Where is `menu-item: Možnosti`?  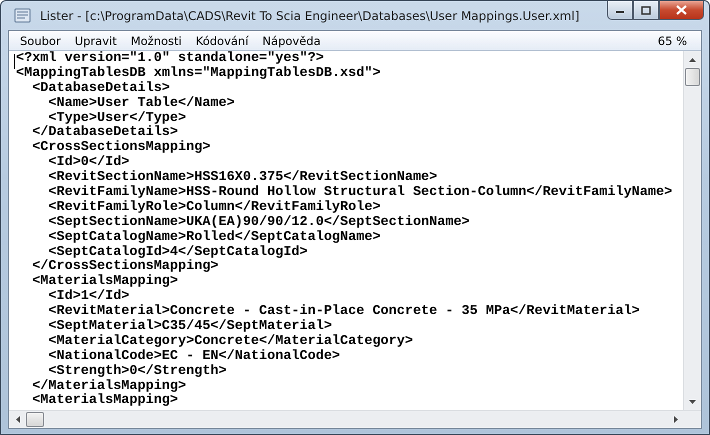 menu-item: Možnosti is located at coordinates (156, 41).